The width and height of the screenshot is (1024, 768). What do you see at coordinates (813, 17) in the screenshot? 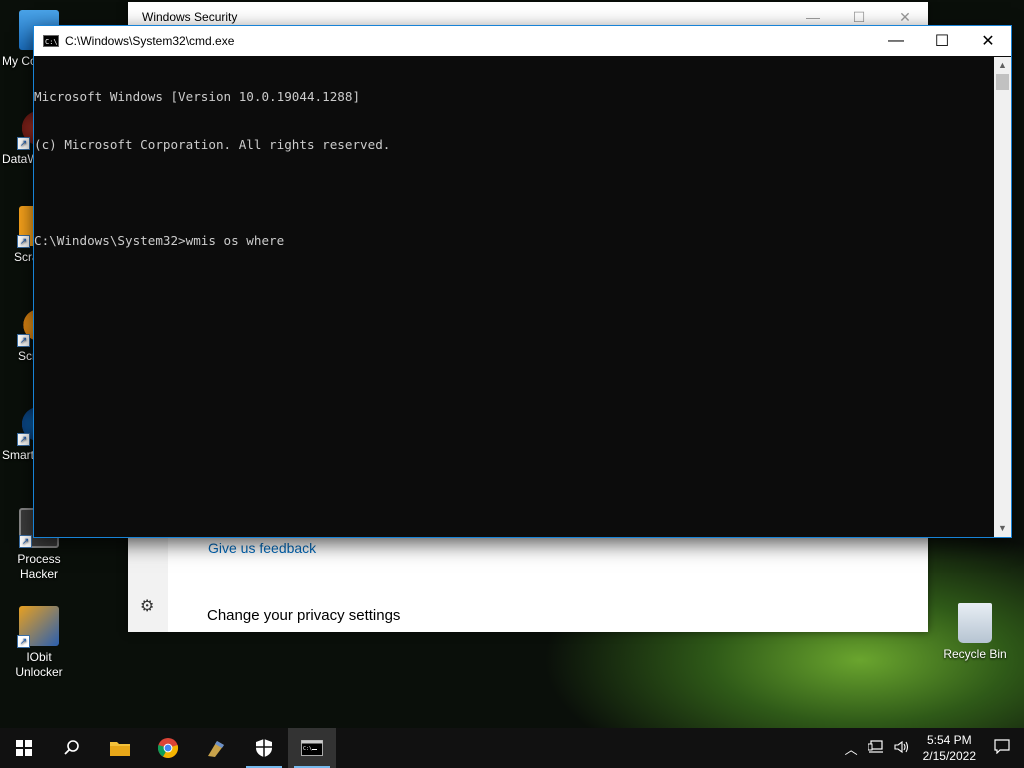
I see `security-minimize-button: —` at bounding box center [813, 17].